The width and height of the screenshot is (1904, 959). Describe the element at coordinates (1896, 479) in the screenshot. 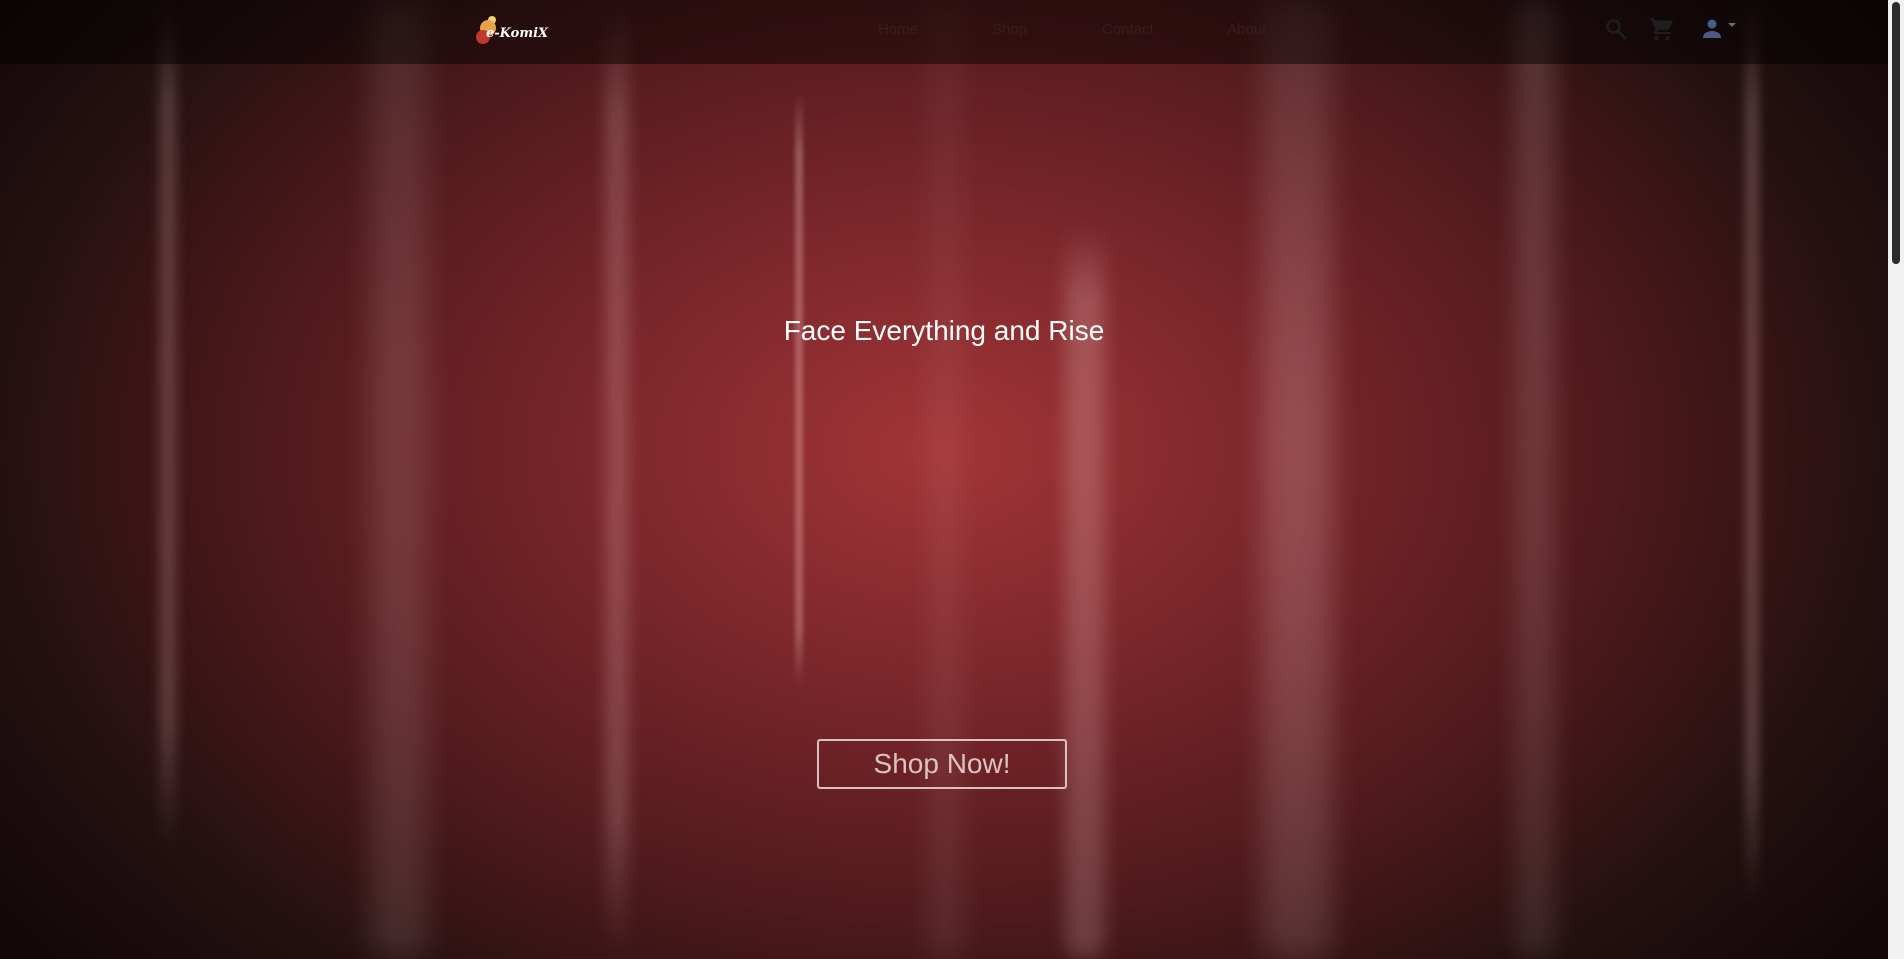

I see `vertical-scrollbar` at that location.